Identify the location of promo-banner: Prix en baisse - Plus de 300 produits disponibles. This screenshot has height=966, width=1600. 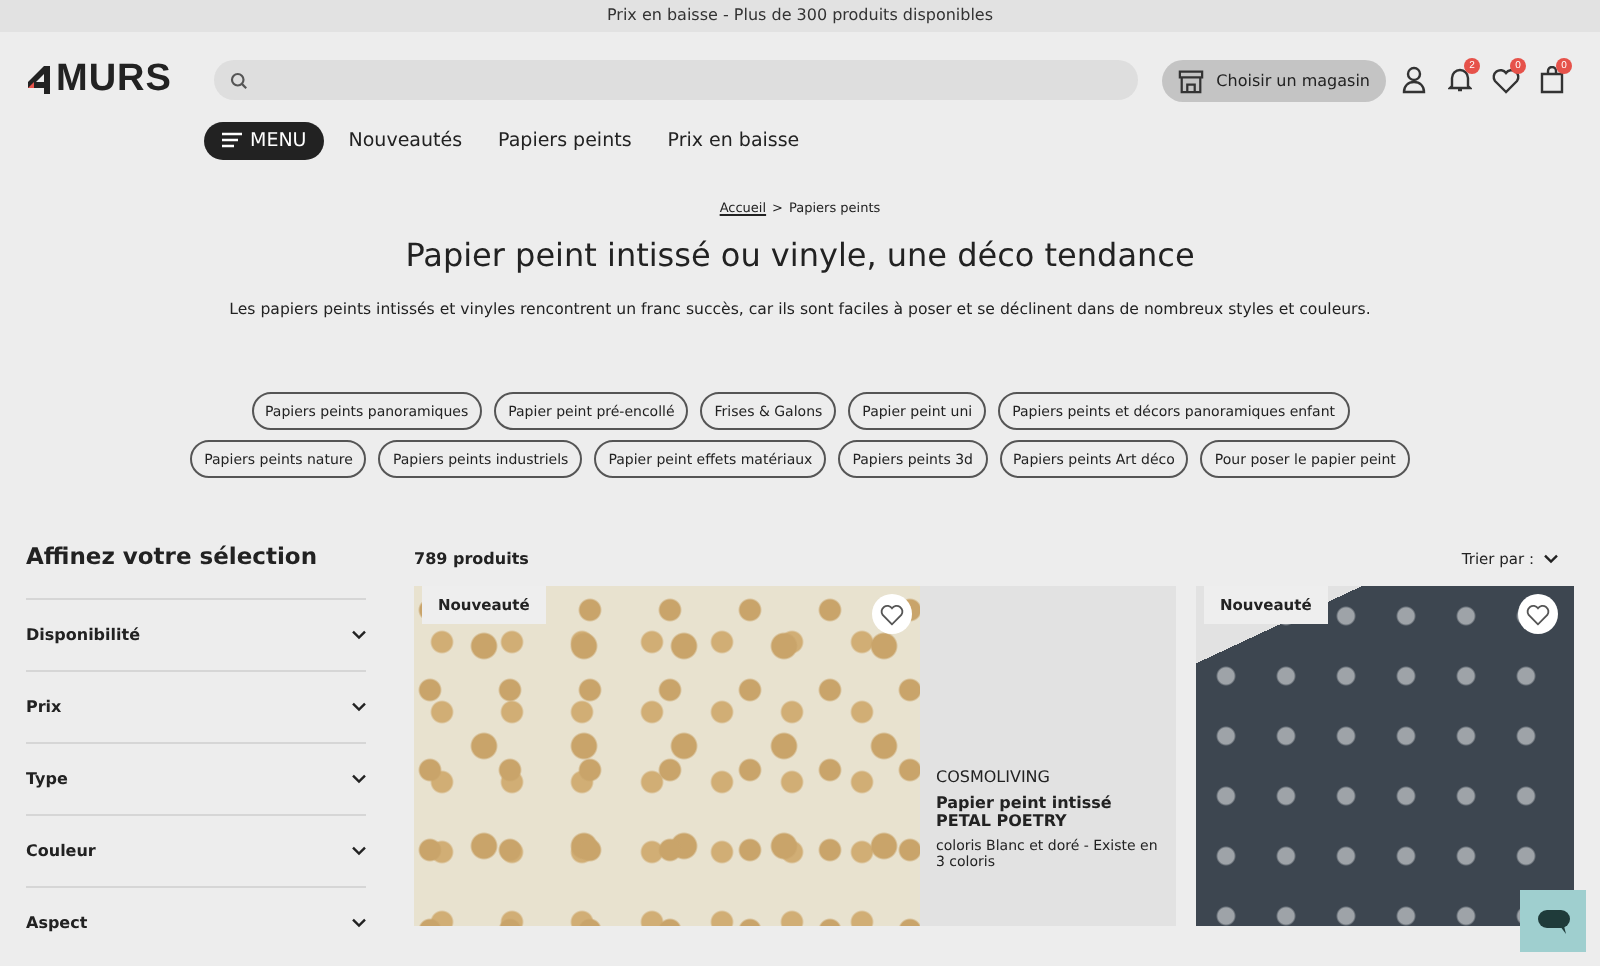
(800, 16).